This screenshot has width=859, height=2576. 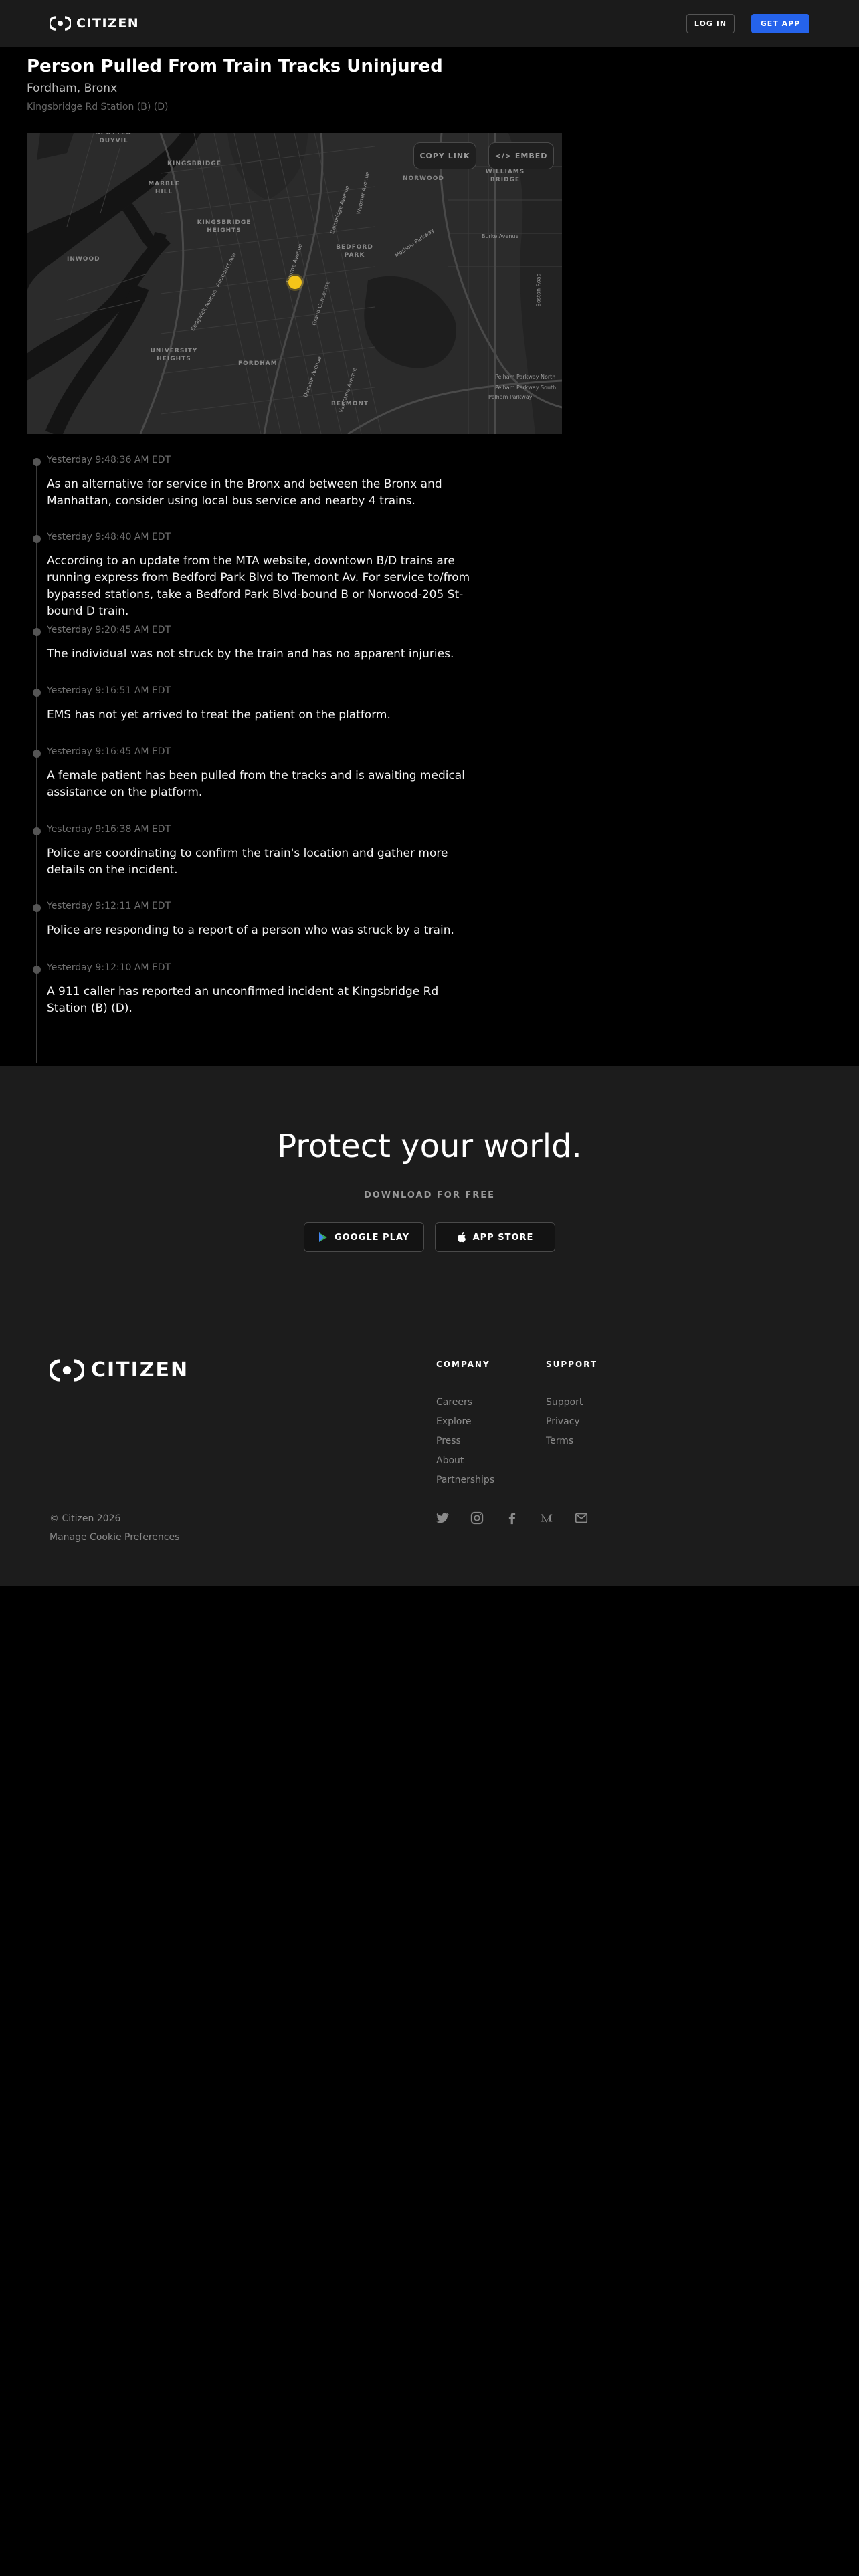 What do you see at coordinates (463, 1364) in the screenshot?
I see `company-heading: COMPANY` at bounding box center [463, 1364].